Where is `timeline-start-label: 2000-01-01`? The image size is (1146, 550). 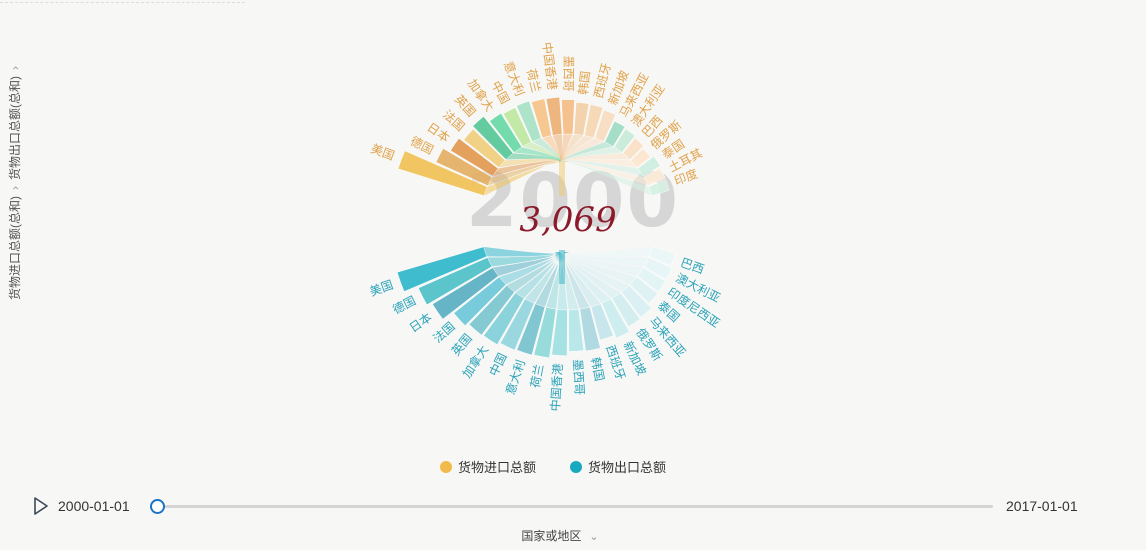 timeline-start-label: 2000-01-01 is located at coordinates (94, 506).